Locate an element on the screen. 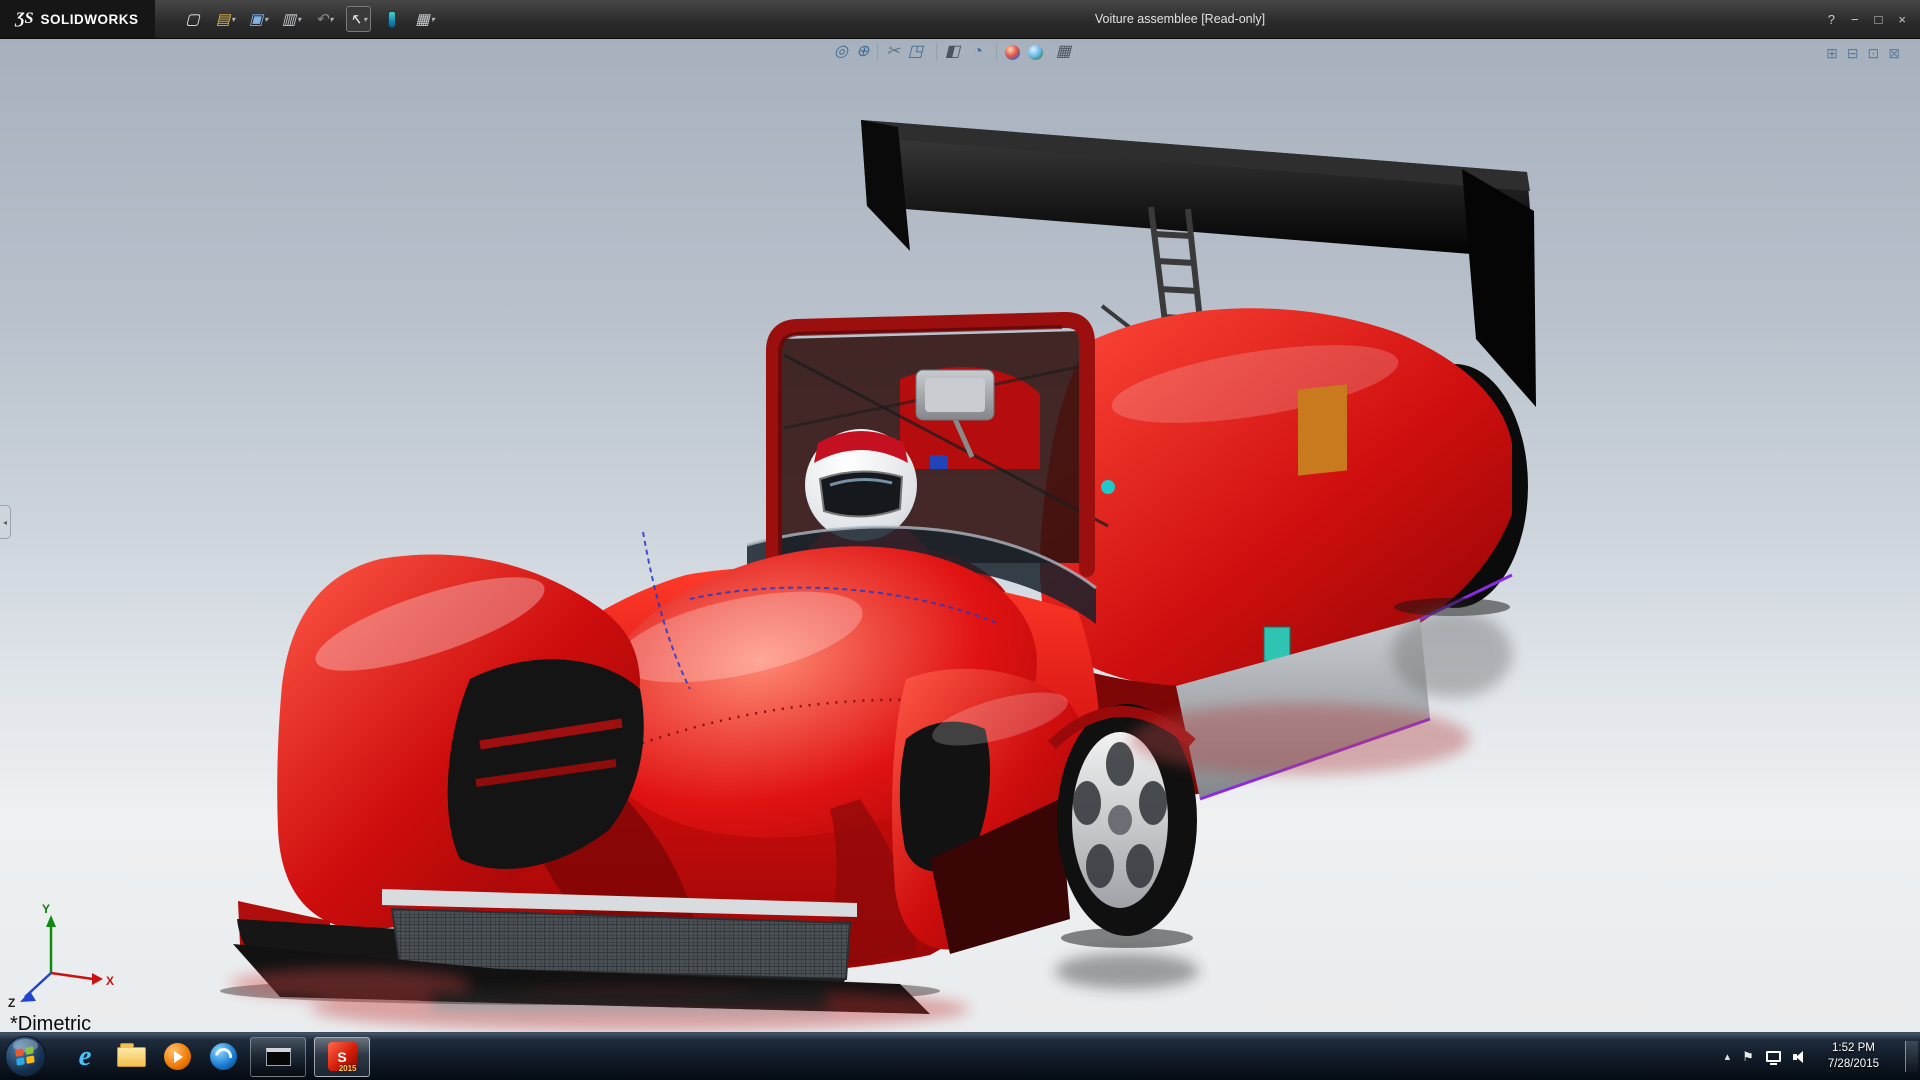 Image resolution: width=1920 pixels, height=1080 pixels. zoom-to-fit-button: ◎ is located at coordinates (841, 52).